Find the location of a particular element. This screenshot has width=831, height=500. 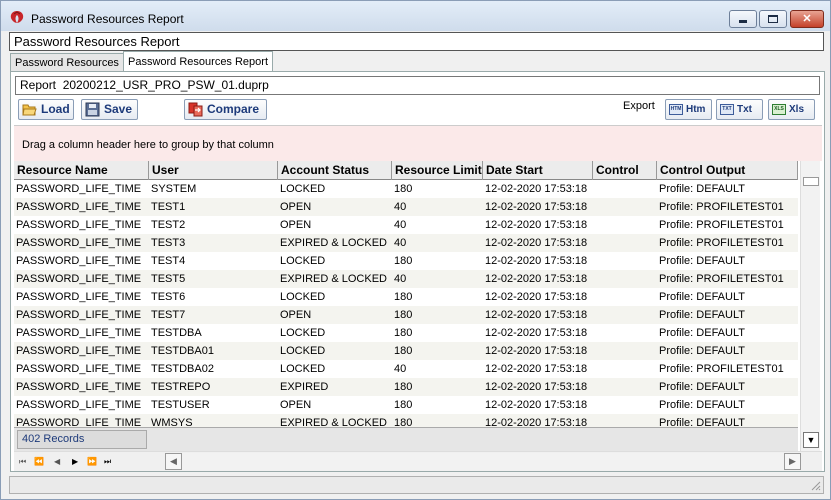

user-cell: TEST1 is located at coordinates (168, 207).